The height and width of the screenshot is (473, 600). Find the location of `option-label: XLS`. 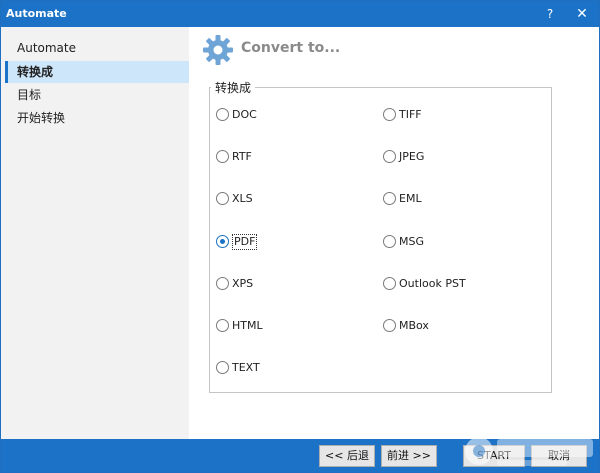

option-label: XLS is located at coordinates (242, 198).